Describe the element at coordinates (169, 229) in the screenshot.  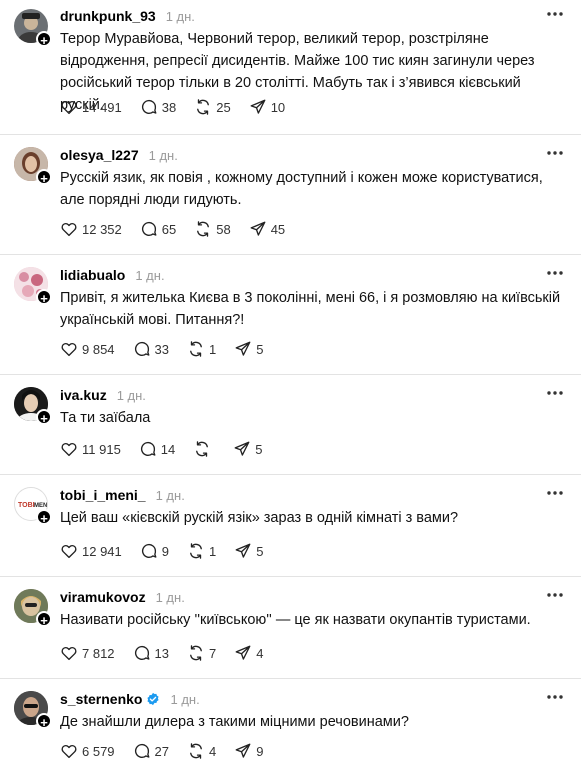
I see `reply-count: 65` at that location.